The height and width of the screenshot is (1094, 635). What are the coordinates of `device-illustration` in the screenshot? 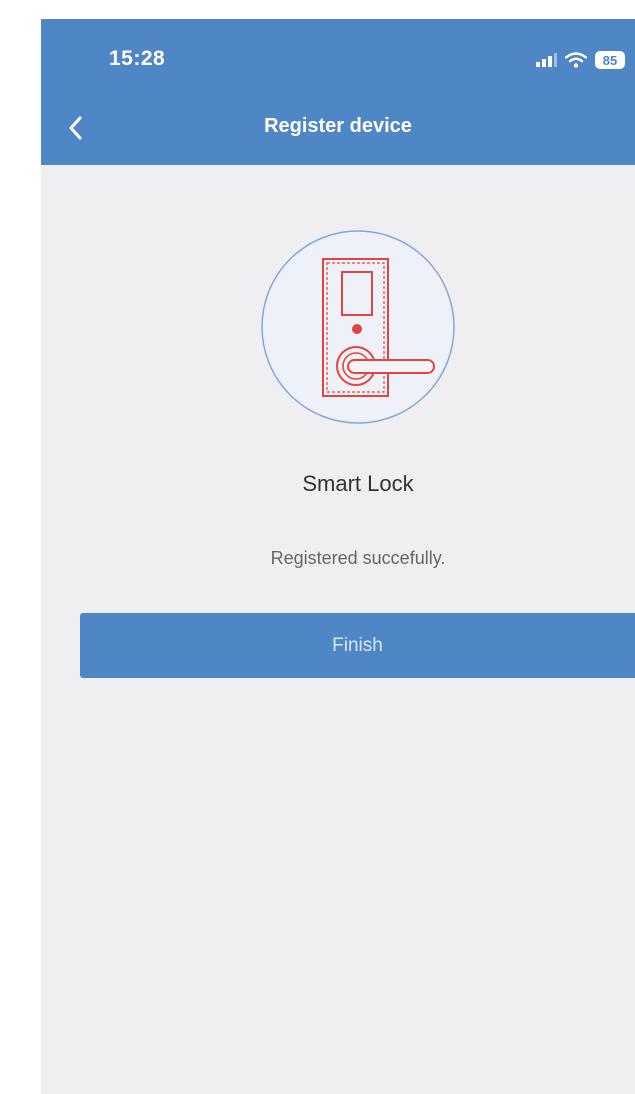 It's located at (358, 327).